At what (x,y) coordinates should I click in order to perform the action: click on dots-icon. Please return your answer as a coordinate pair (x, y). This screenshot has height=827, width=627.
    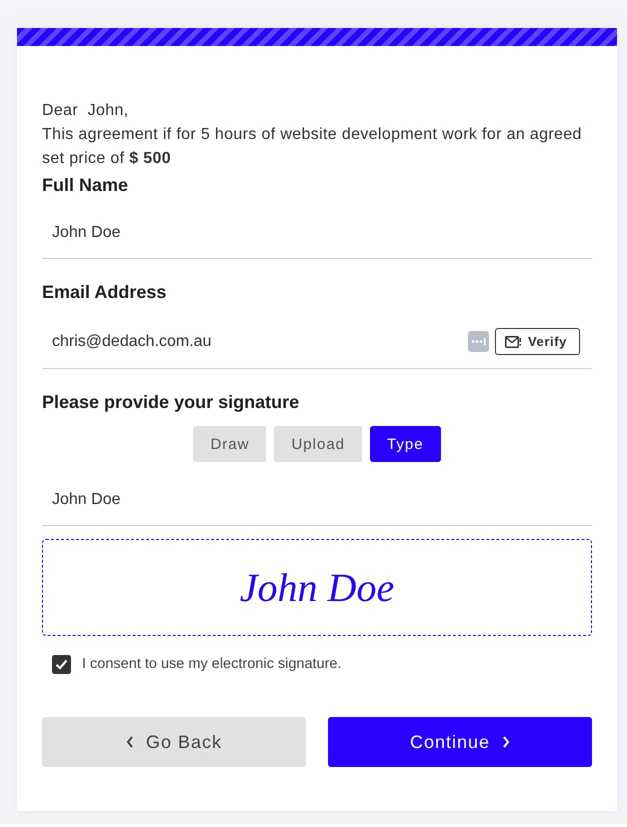
    Looking at the image, I should click on (478, 341).